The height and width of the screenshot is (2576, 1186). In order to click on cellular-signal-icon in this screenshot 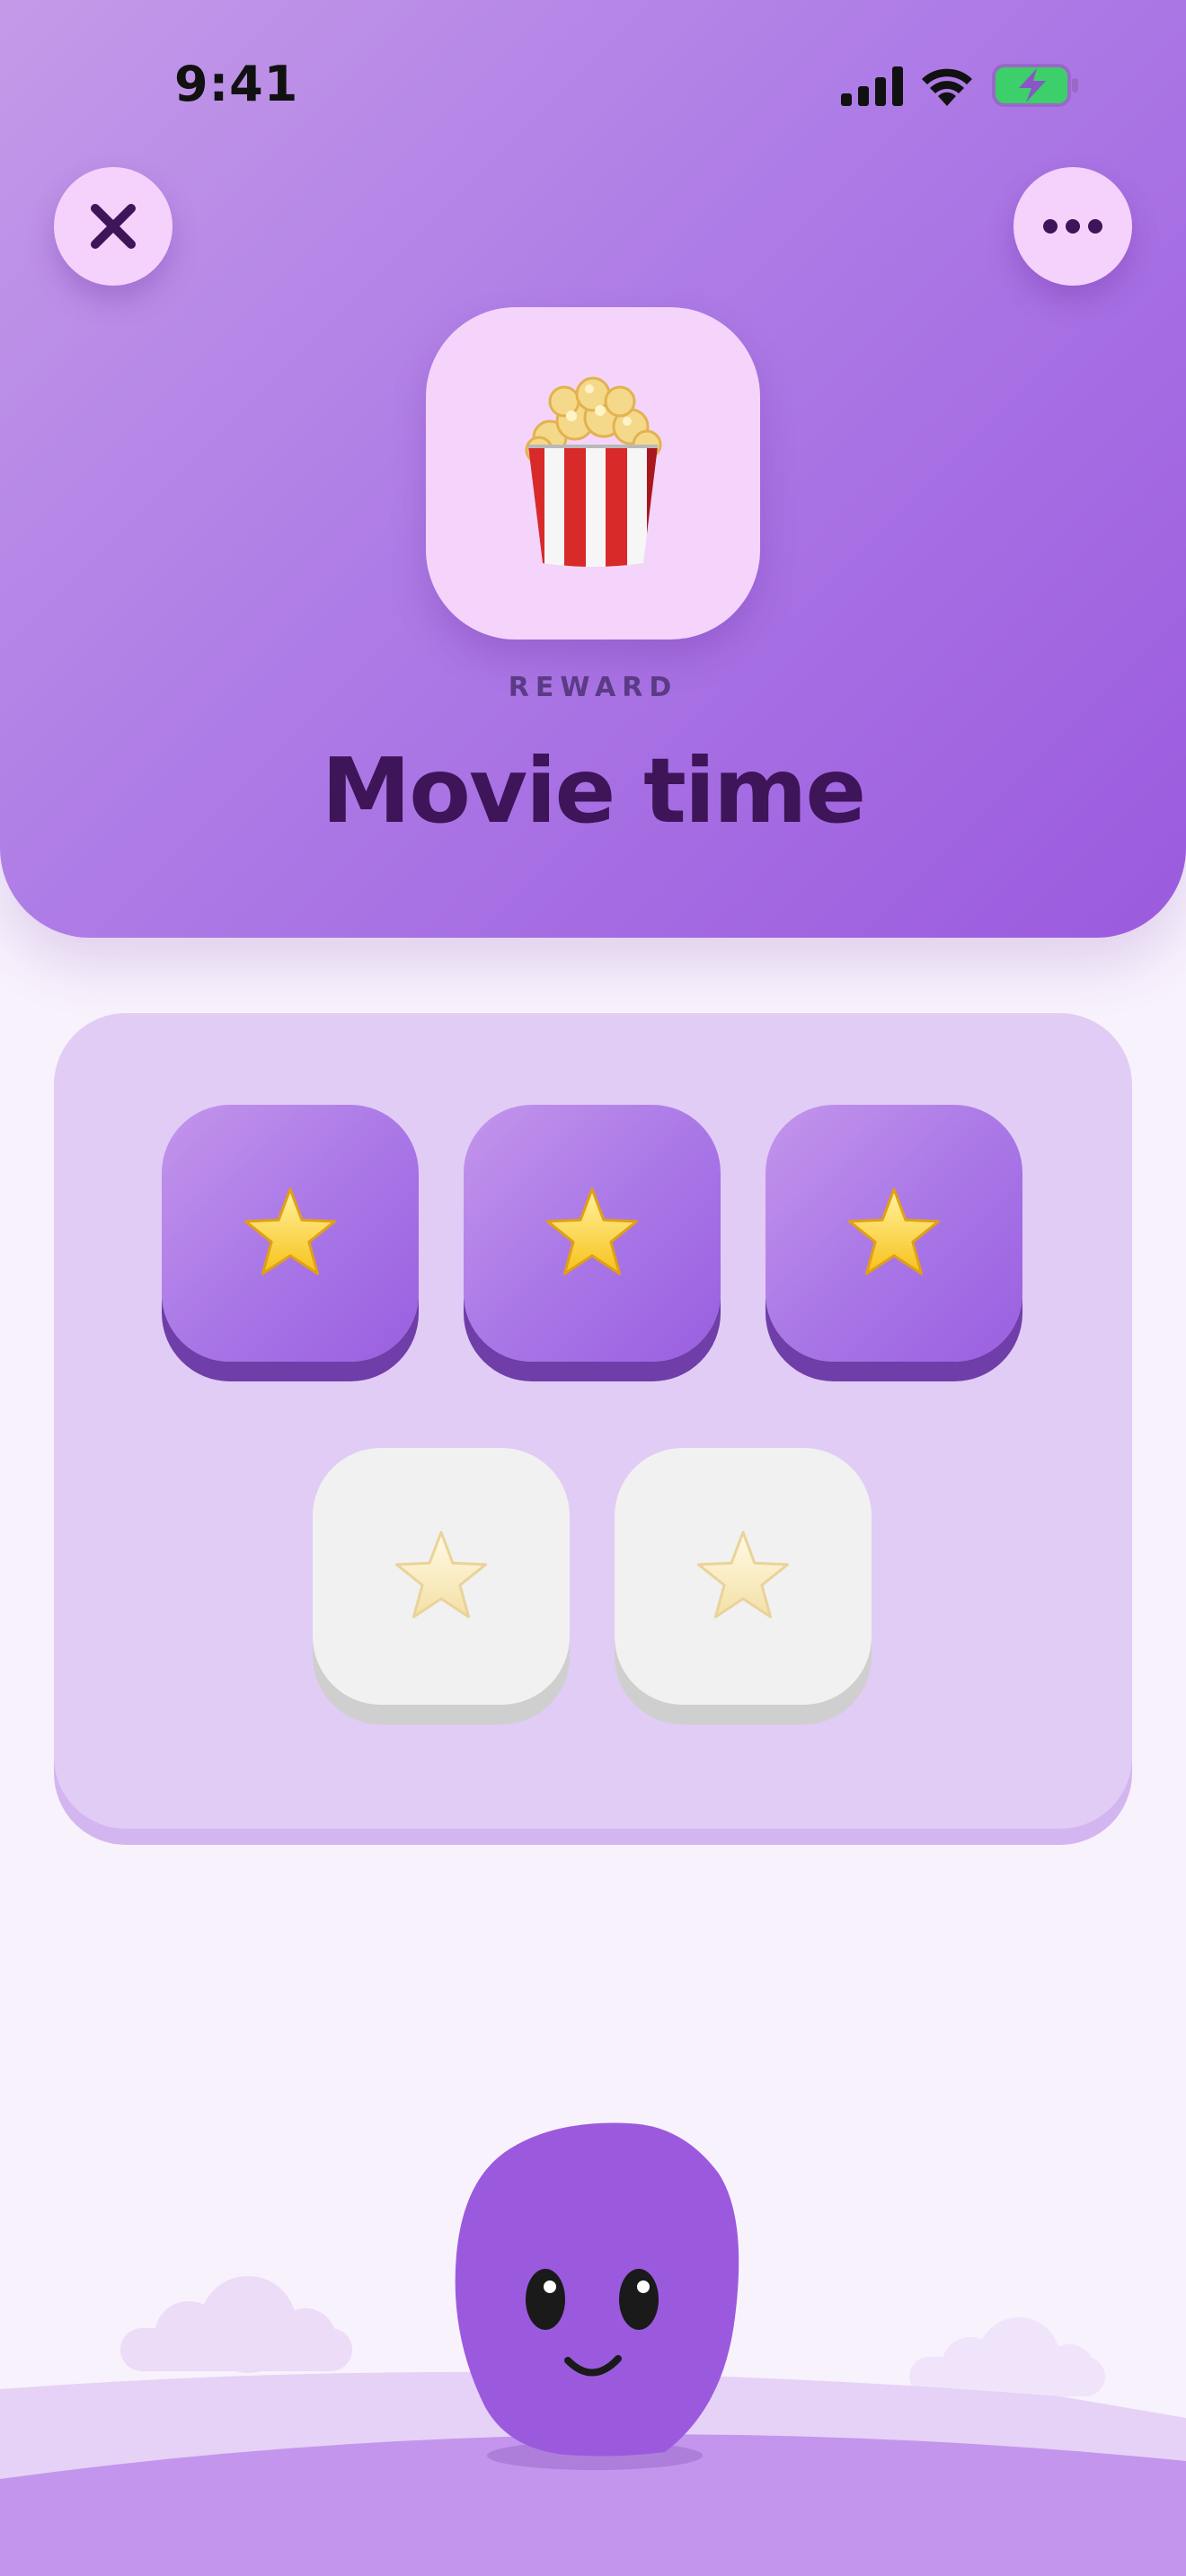, I will do `click(872, 86)`.